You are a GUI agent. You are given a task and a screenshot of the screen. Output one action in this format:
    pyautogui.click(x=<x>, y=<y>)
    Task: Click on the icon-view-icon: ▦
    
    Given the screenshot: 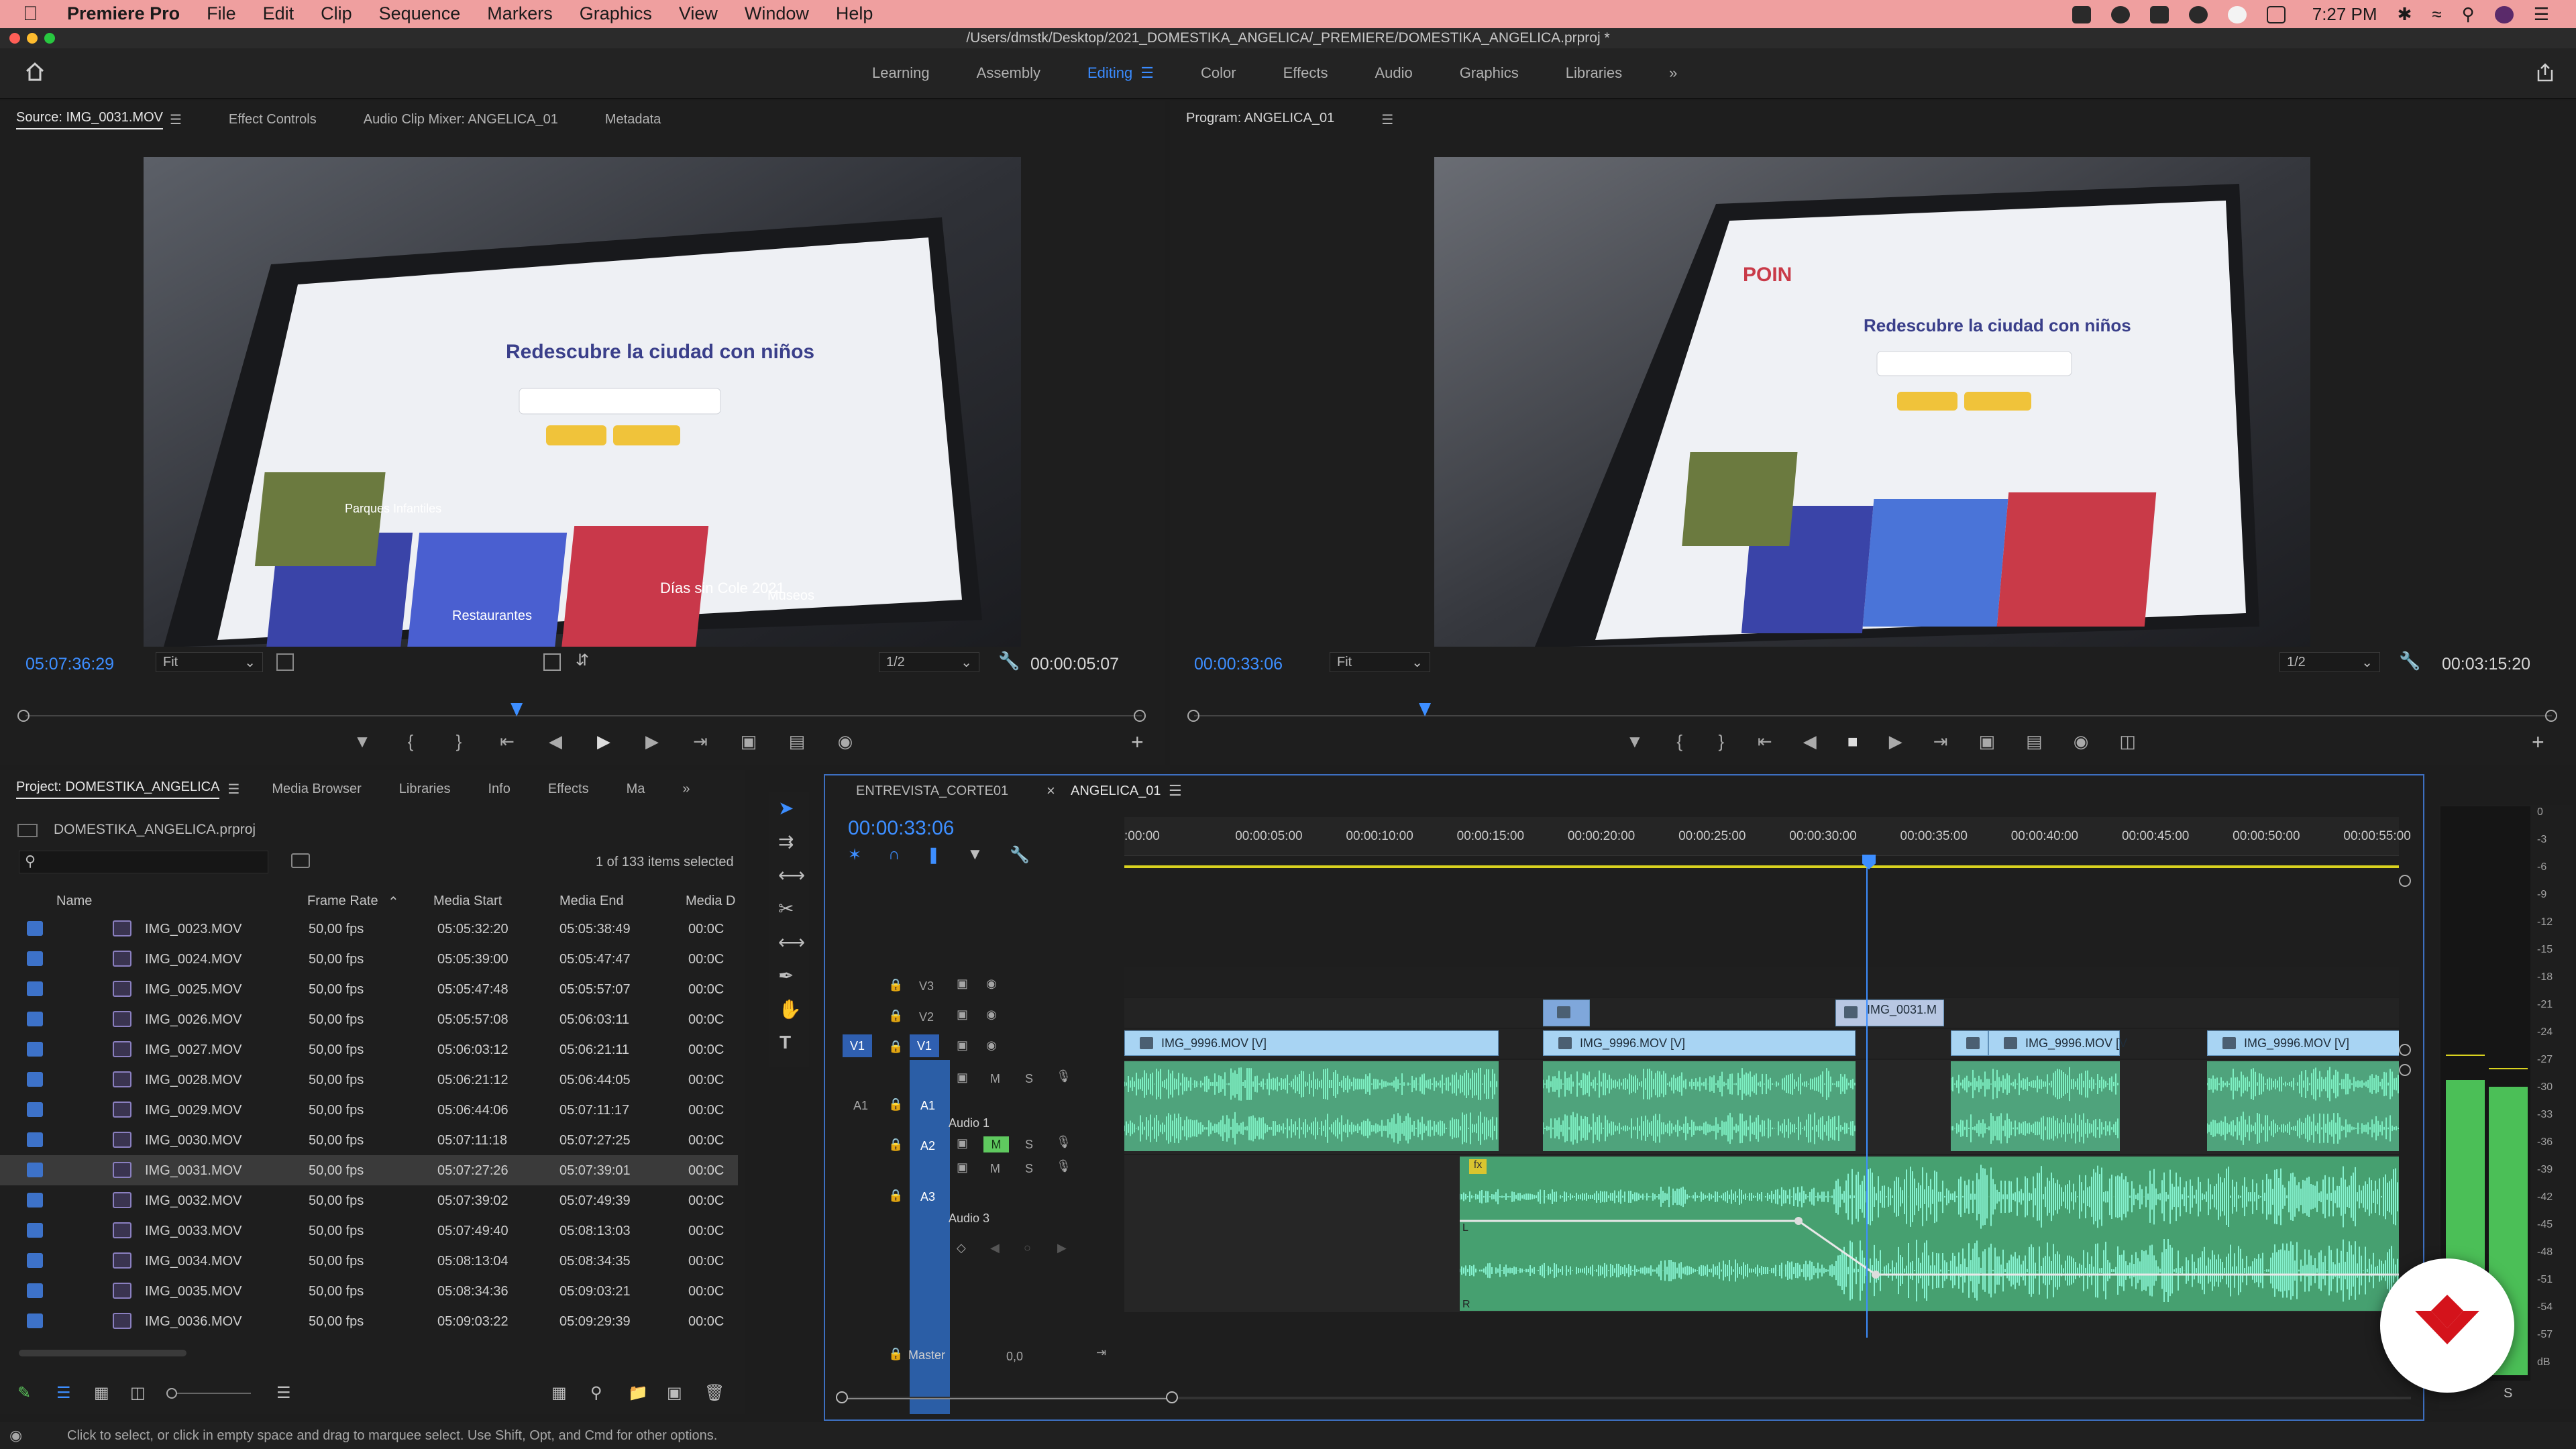 What is the action you would take?
    pyautogui.click(x=101, y=1393)
    